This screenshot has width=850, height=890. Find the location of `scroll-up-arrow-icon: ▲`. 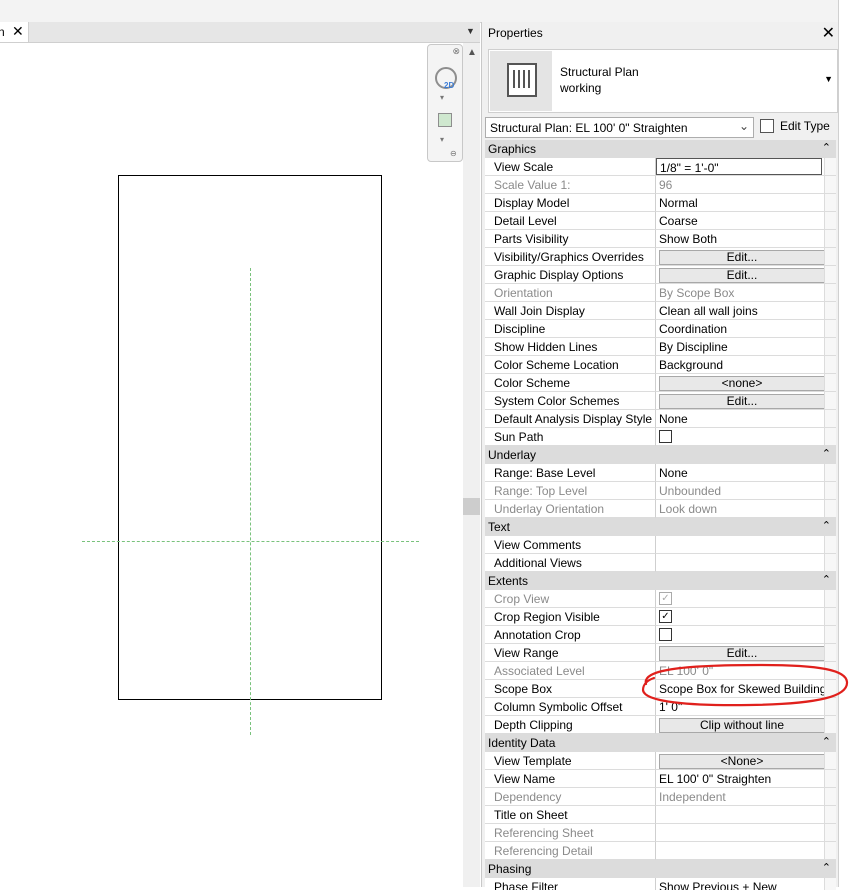

scroll-up-arrow-icon: ▲ is located at coordinates (472, 52).